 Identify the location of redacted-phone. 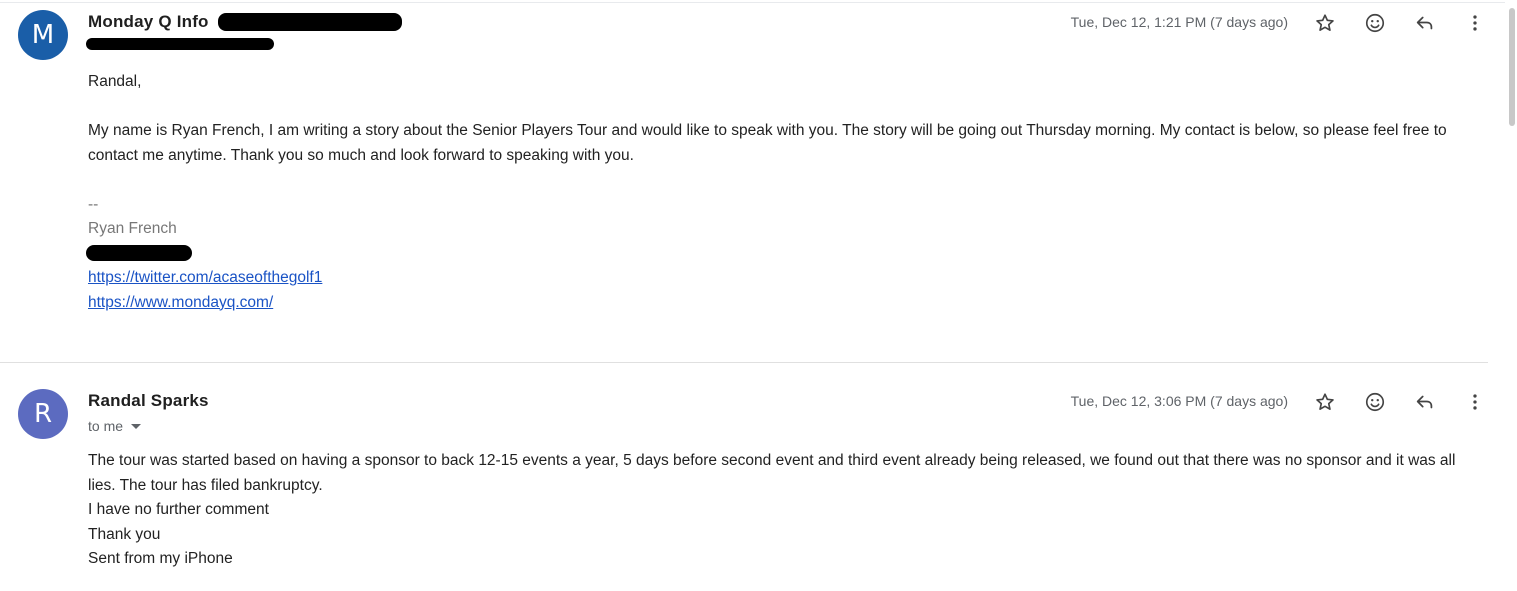
(139, 252).